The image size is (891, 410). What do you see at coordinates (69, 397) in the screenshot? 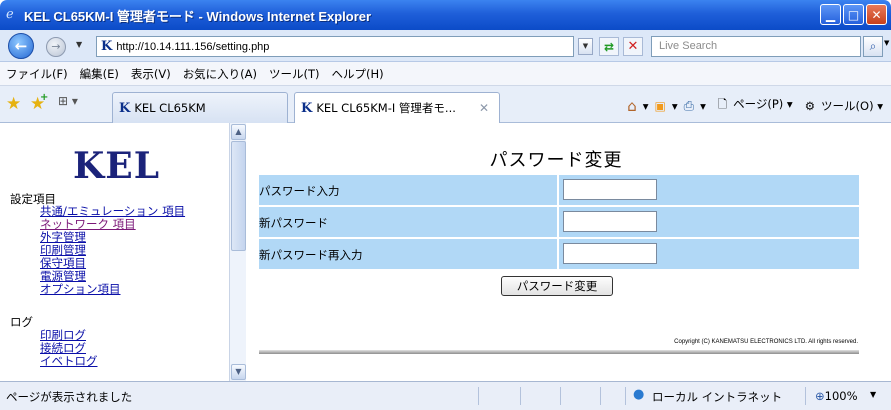
I see `status-text: ページが表示されました` at bounding box center [69, 397].